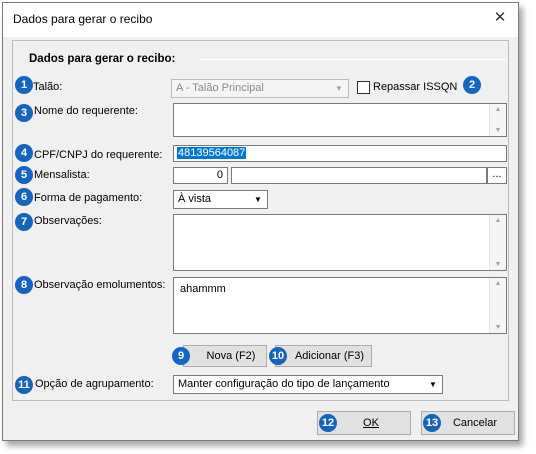  Describe the element at coordinates (220, 199) in the screenshot. I see `pagamento-select: À vista ▼` at that location.